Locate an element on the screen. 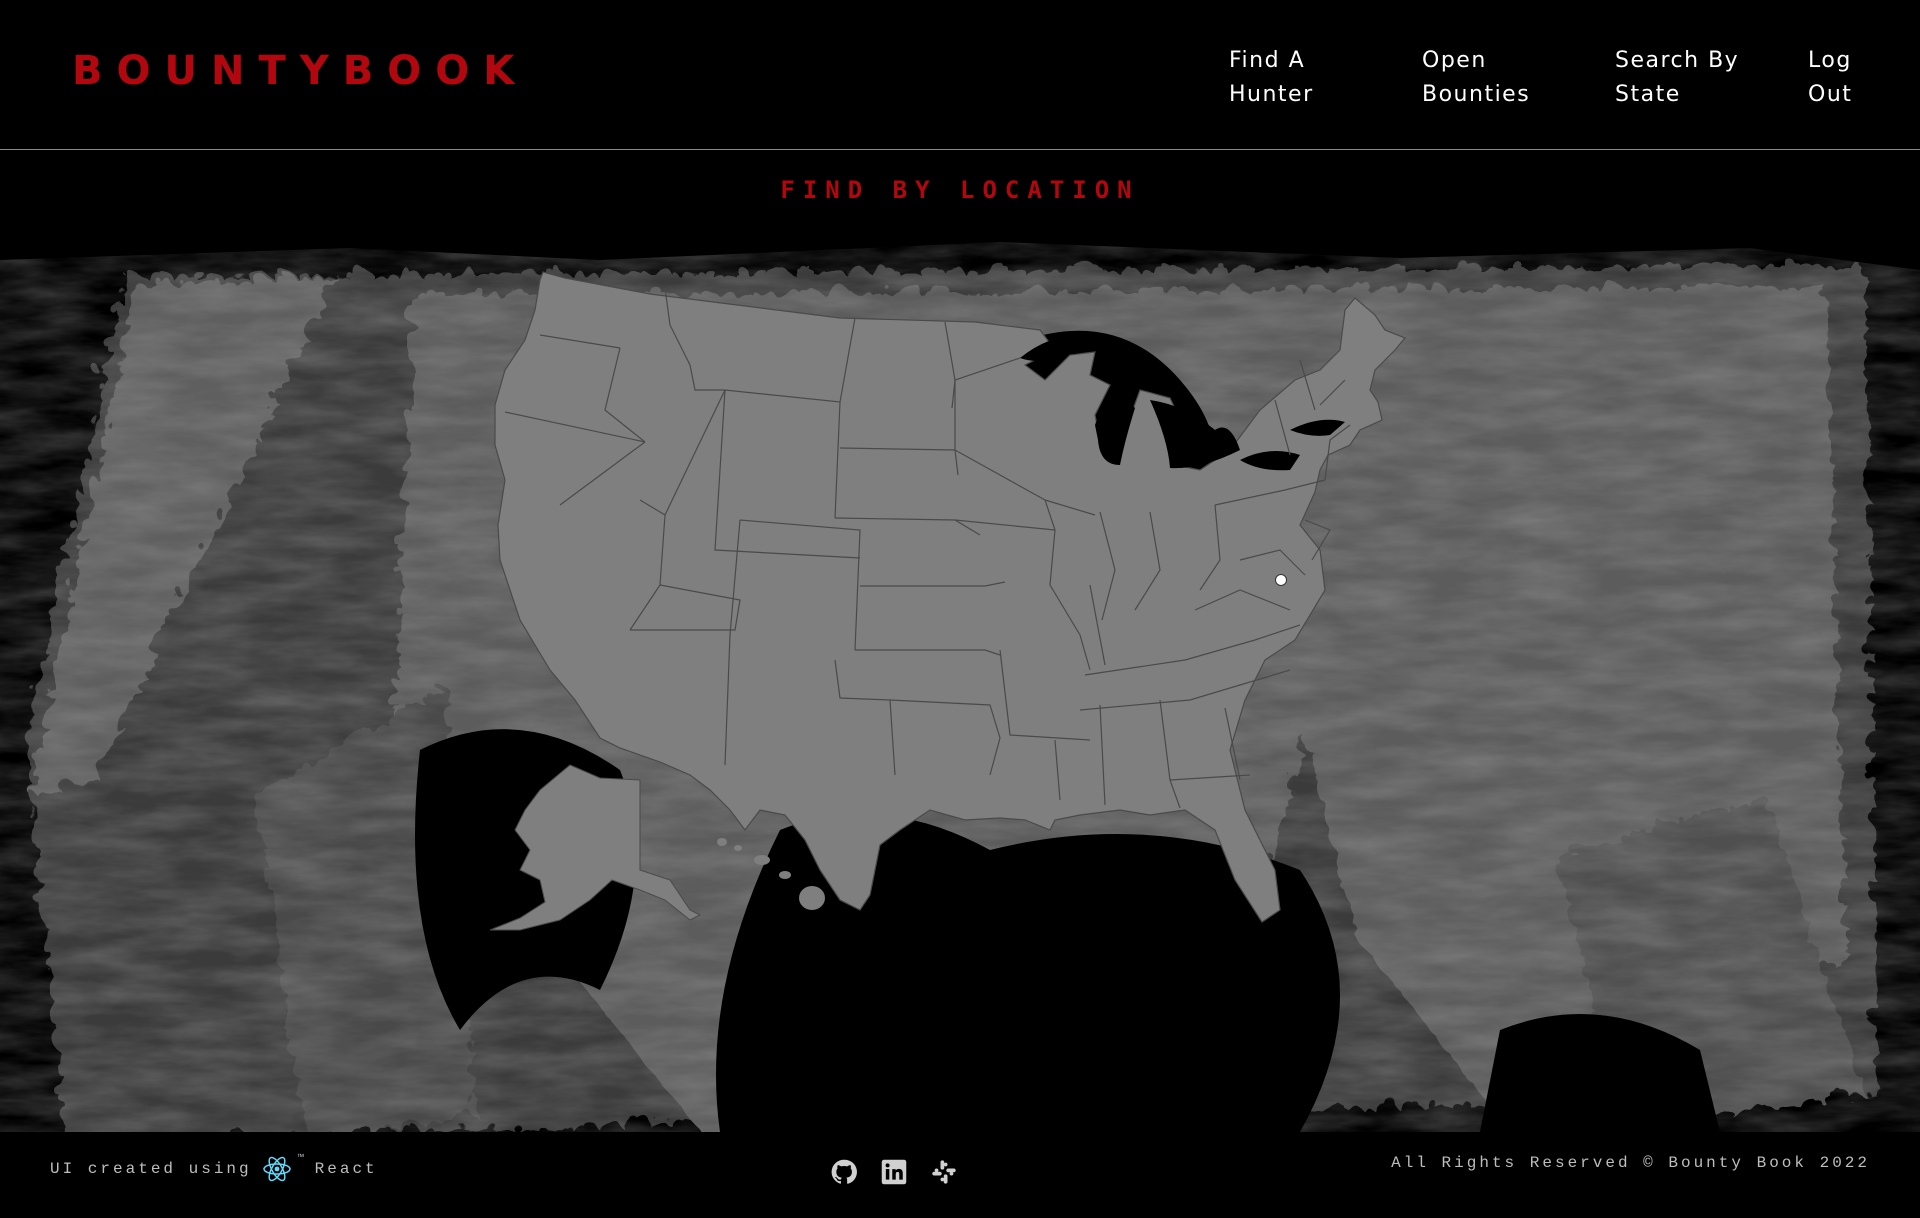 Image resolution: width=1920 pixels, height=1218 pixels. linkedin-icon is located at coordinates (894, 1172).